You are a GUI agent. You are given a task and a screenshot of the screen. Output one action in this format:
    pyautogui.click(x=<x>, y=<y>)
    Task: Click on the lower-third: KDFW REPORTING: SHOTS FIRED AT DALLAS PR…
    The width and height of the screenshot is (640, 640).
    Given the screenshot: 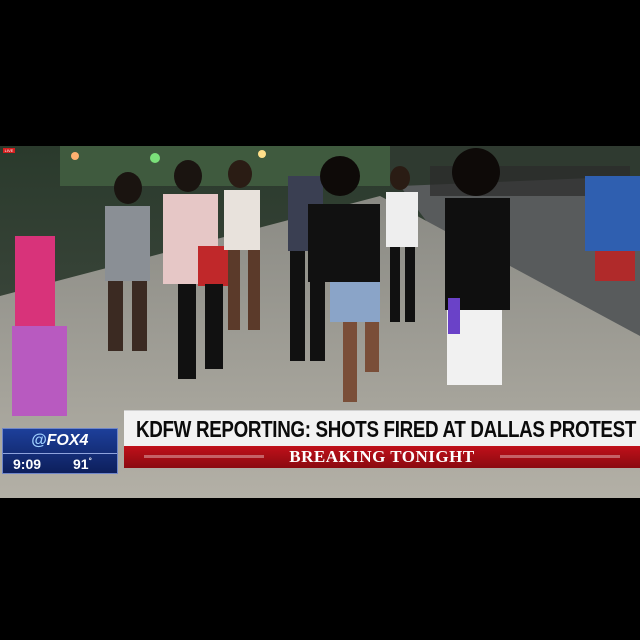 What is the action you would take?
    pyautogui.click(x=382, y=439)
    